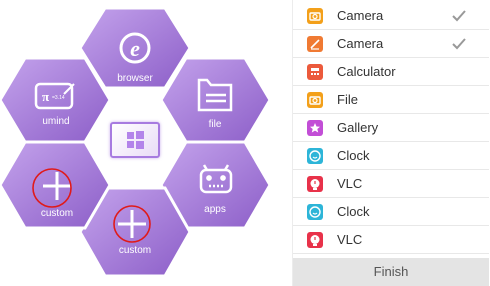  What do you see at coordinates (391, 100) in the screenshot?
I see `list-item-file: File` at bounding box center [391, 100].